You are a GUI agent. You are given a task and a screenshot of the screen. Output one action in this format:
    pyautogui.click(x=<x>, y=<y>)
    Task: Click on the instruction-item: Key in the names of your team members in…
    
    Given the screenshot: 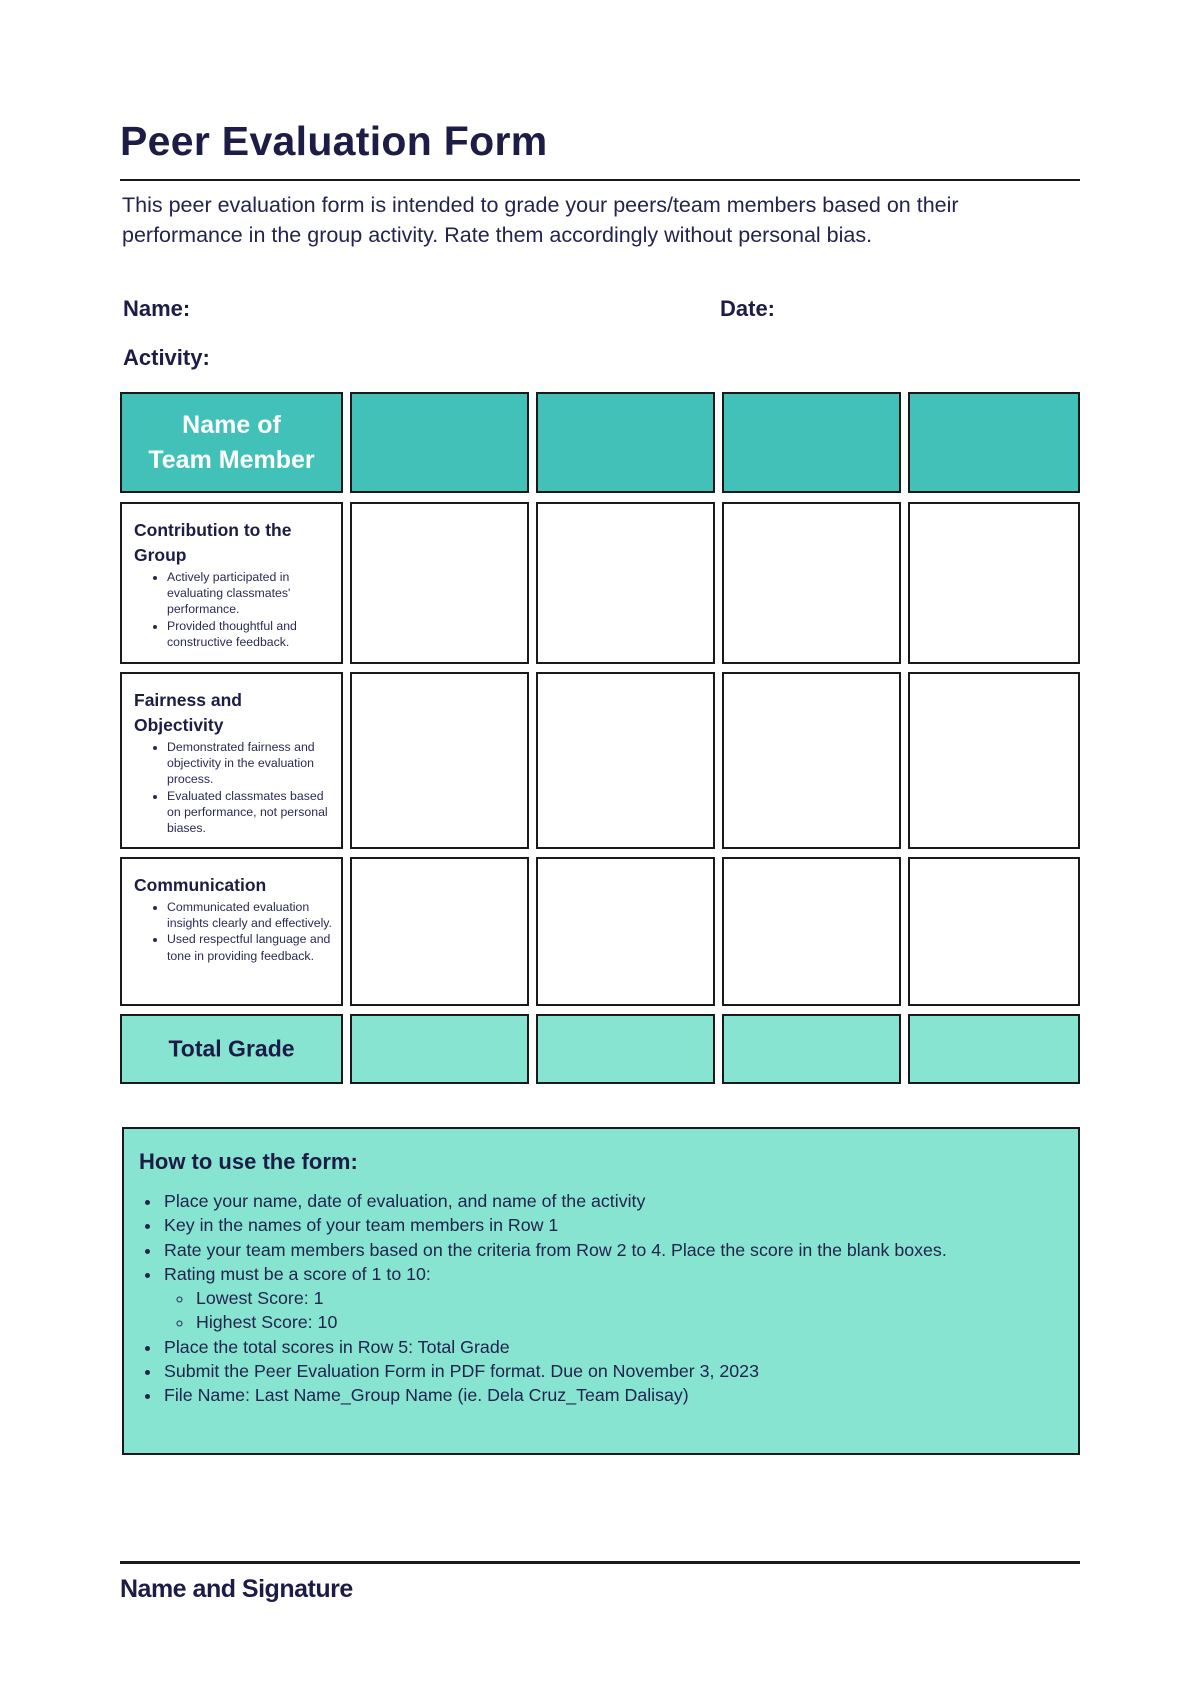 What is the action you would take?
    pyautogui.click(x=612, y=1225)
    